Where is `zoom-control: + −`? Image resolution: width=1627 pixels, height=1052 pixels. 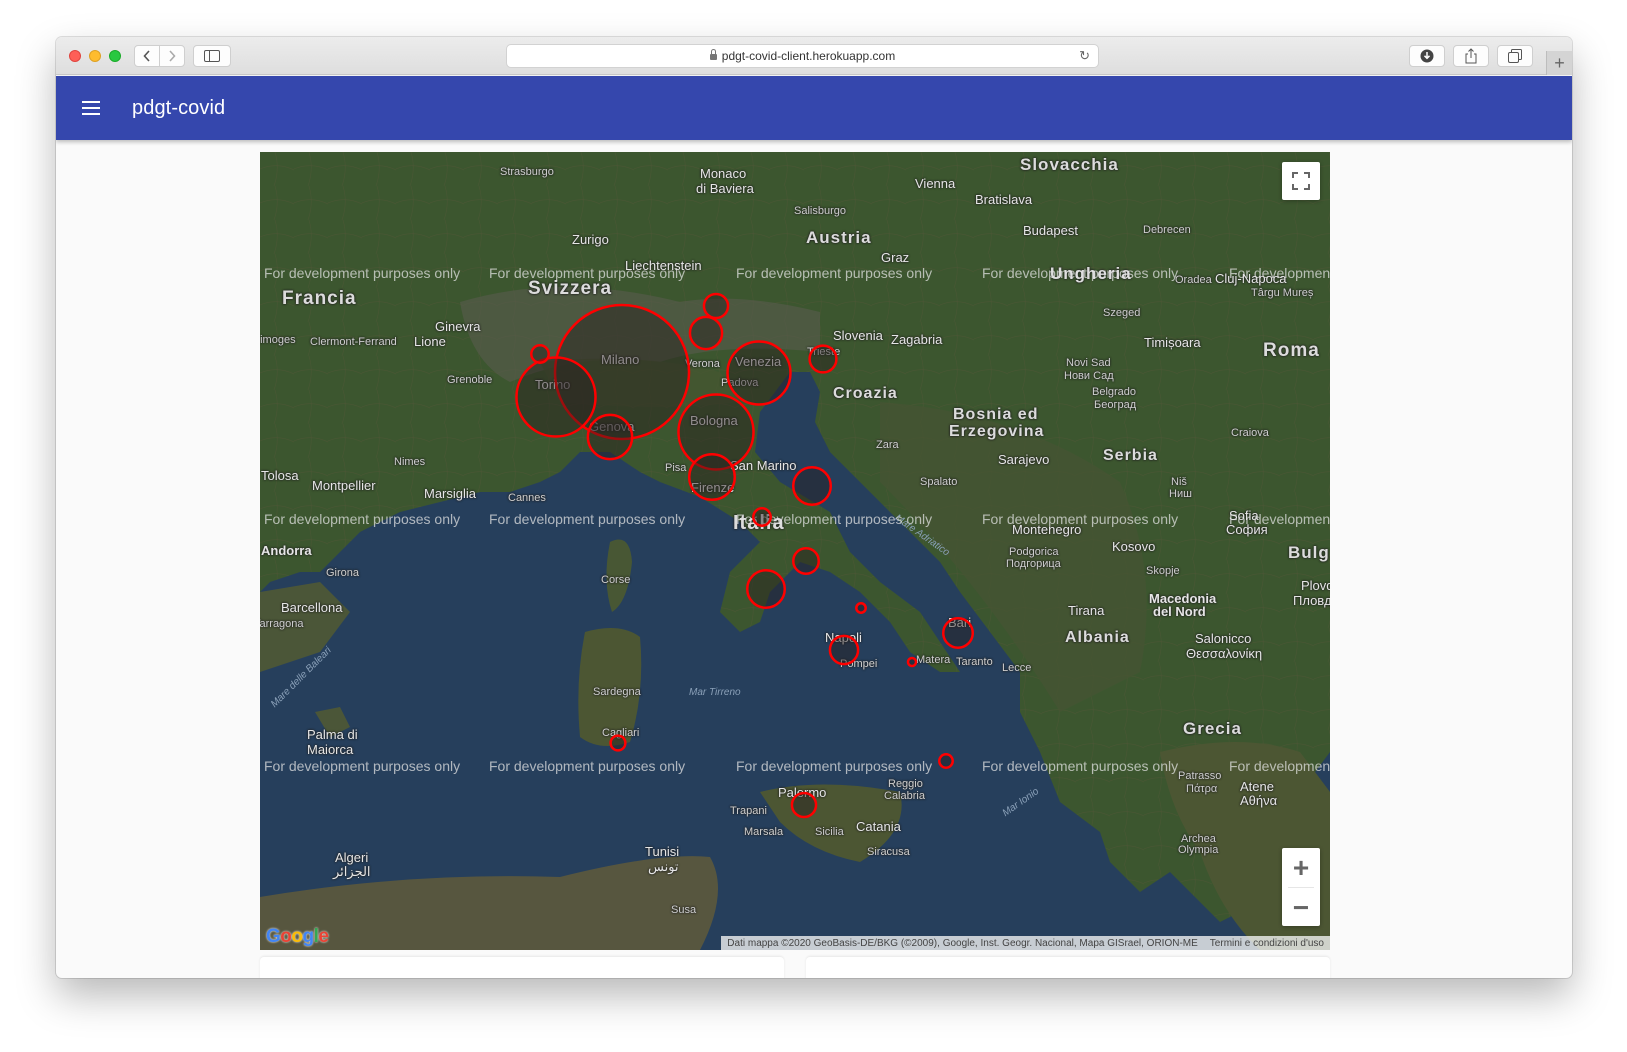 zoom-control: + − is located at coordinates (1301, 887).